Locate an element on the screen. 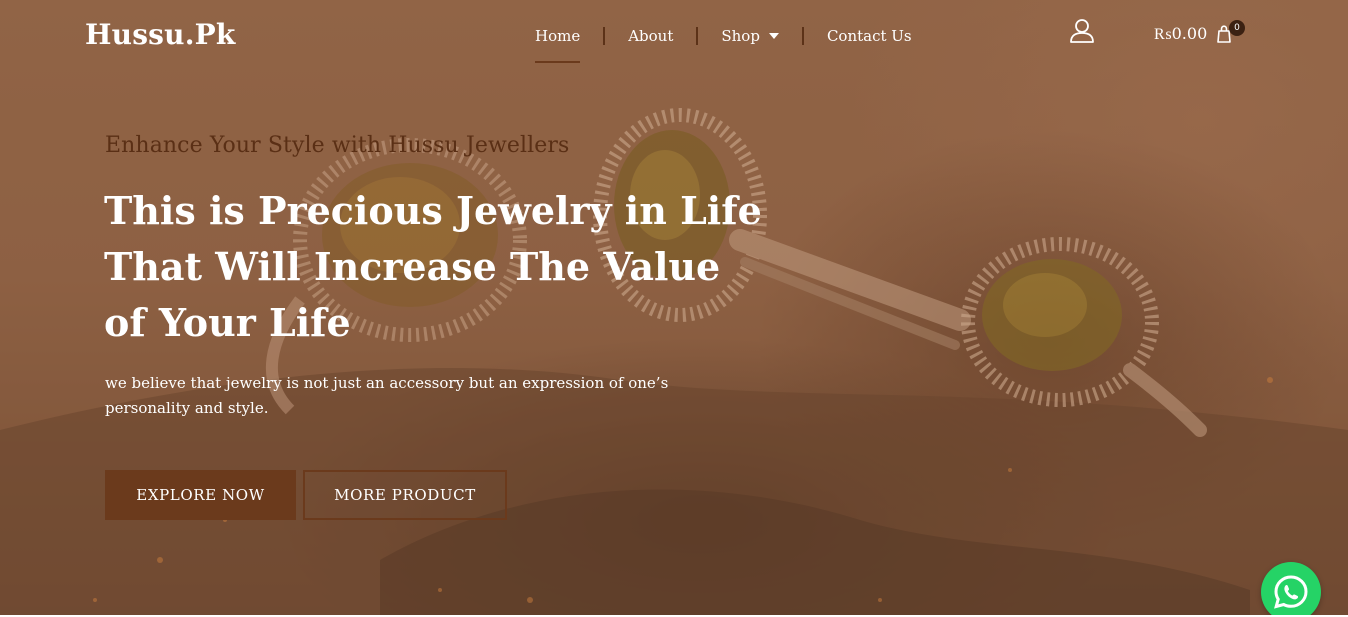 This screenshot has width=1348, height=617. more-product-button: MORE PRODUCT is located at coordinates (405, 495).